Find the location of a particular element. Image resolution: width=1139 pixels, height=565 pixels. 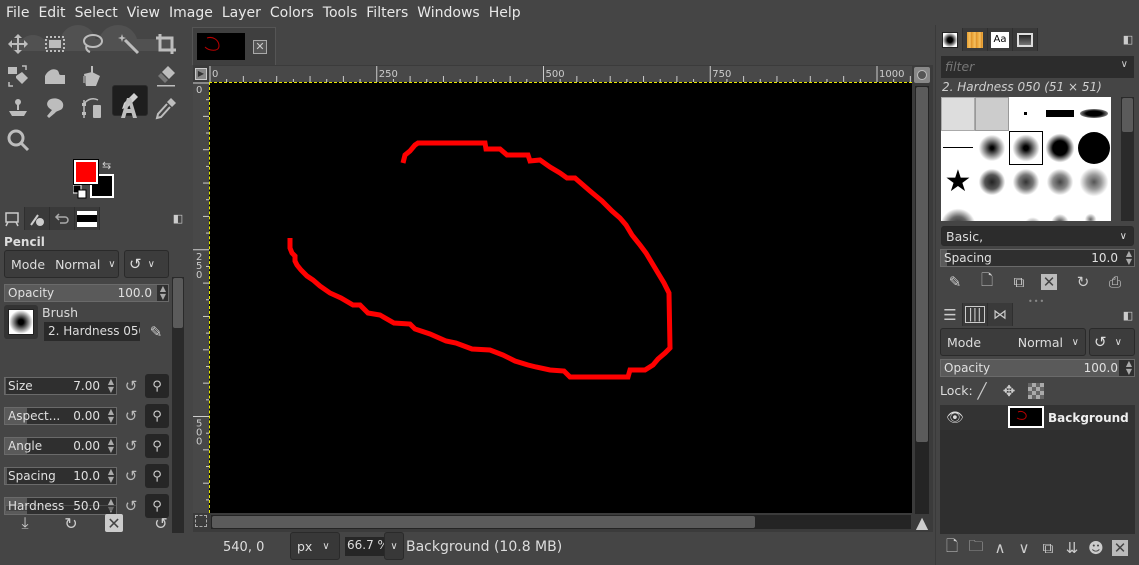

new-brush-icon: 🗋 is located at coordinates (987, 281).